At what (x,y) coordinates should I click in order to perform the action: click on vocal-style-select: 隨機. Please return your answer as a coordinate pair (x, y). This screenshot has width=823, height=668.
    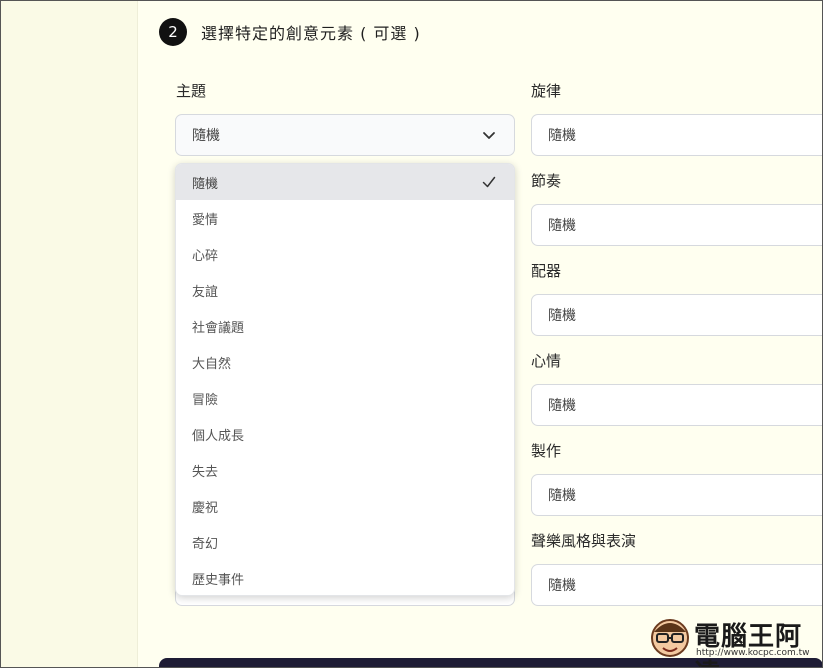
    Looking at the image, I should click on (677, 585).